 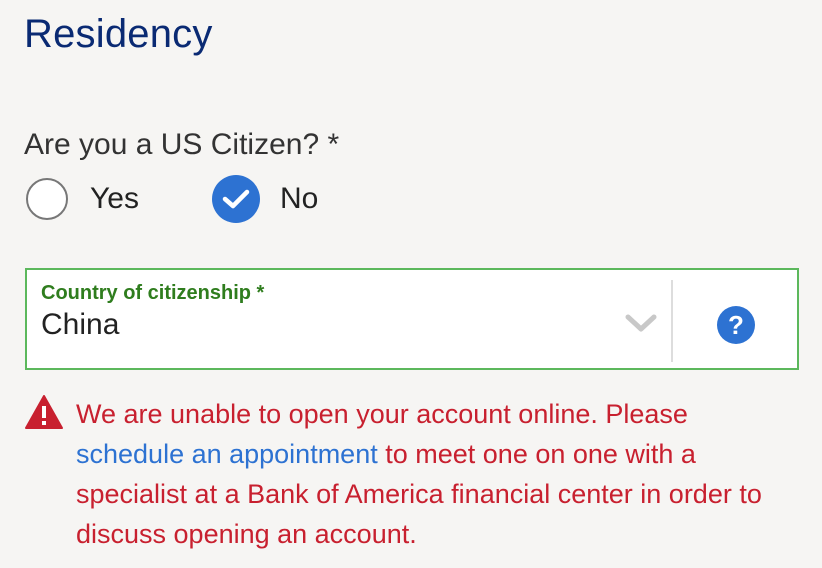 I want to click on radio-unchecked-icon, so click(x=47, y=199).